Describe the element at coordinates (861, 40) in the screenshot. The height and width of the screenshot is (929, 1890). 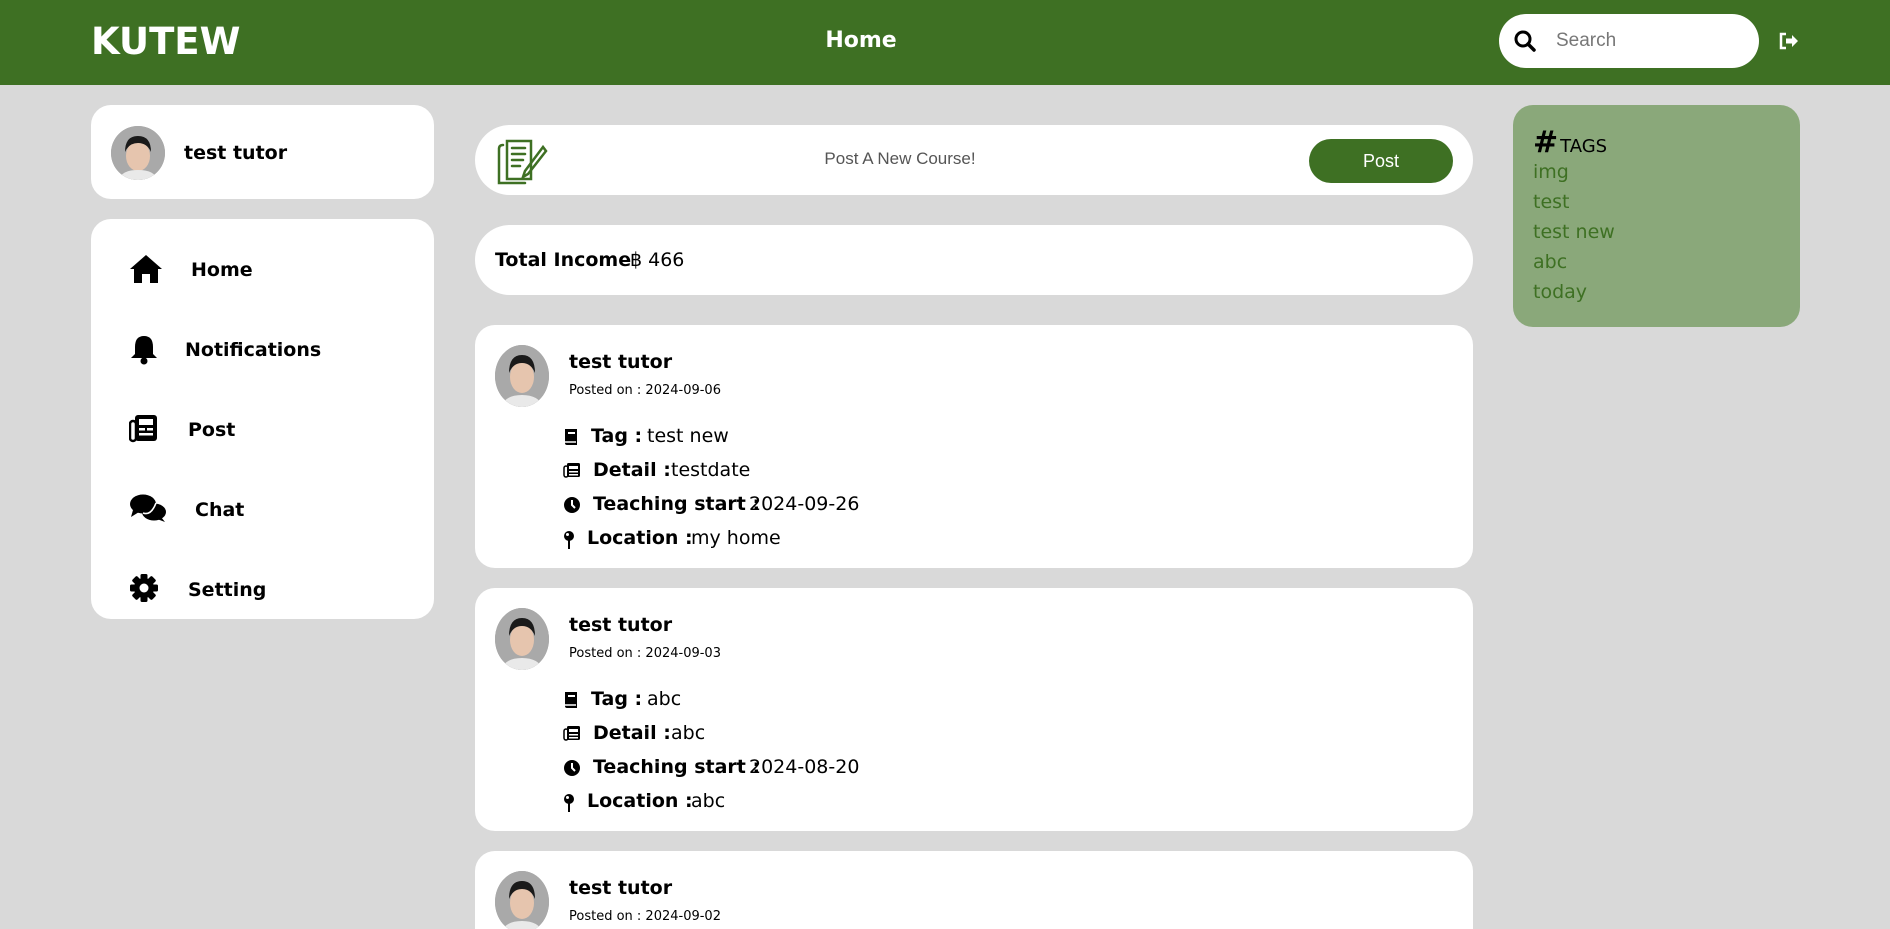
I see `page-title: Home` at that location.